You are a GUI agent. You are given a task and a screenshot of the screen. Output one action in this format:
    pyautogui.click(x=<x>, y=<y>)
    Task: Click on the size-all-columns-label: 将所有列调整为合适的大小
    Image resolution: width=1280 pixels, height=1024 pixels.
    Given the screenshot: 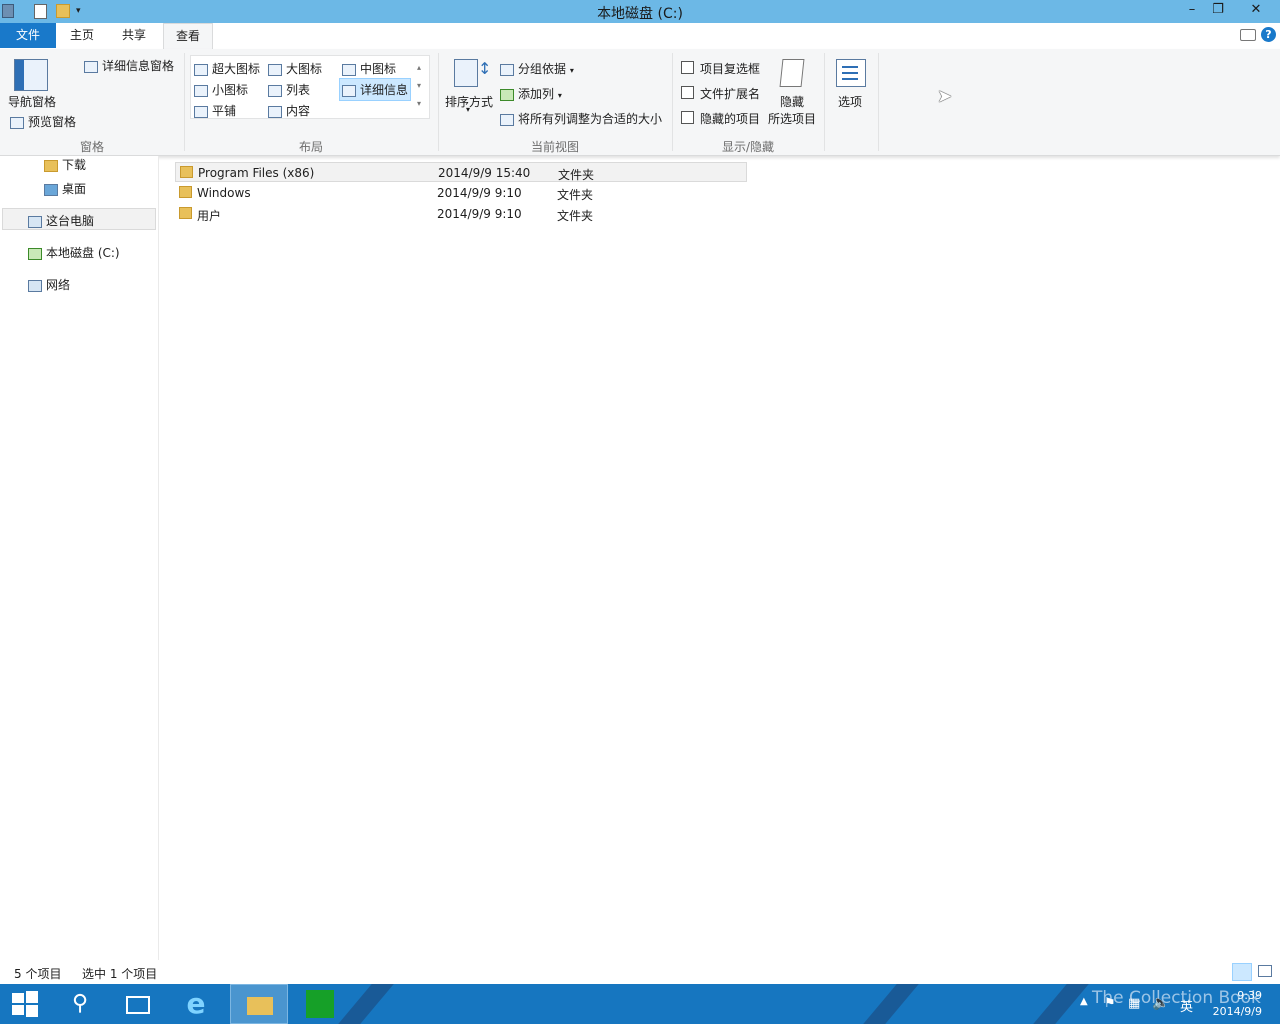 What is the action you would take?
    pyautogui.click(x=590, y=119)
    